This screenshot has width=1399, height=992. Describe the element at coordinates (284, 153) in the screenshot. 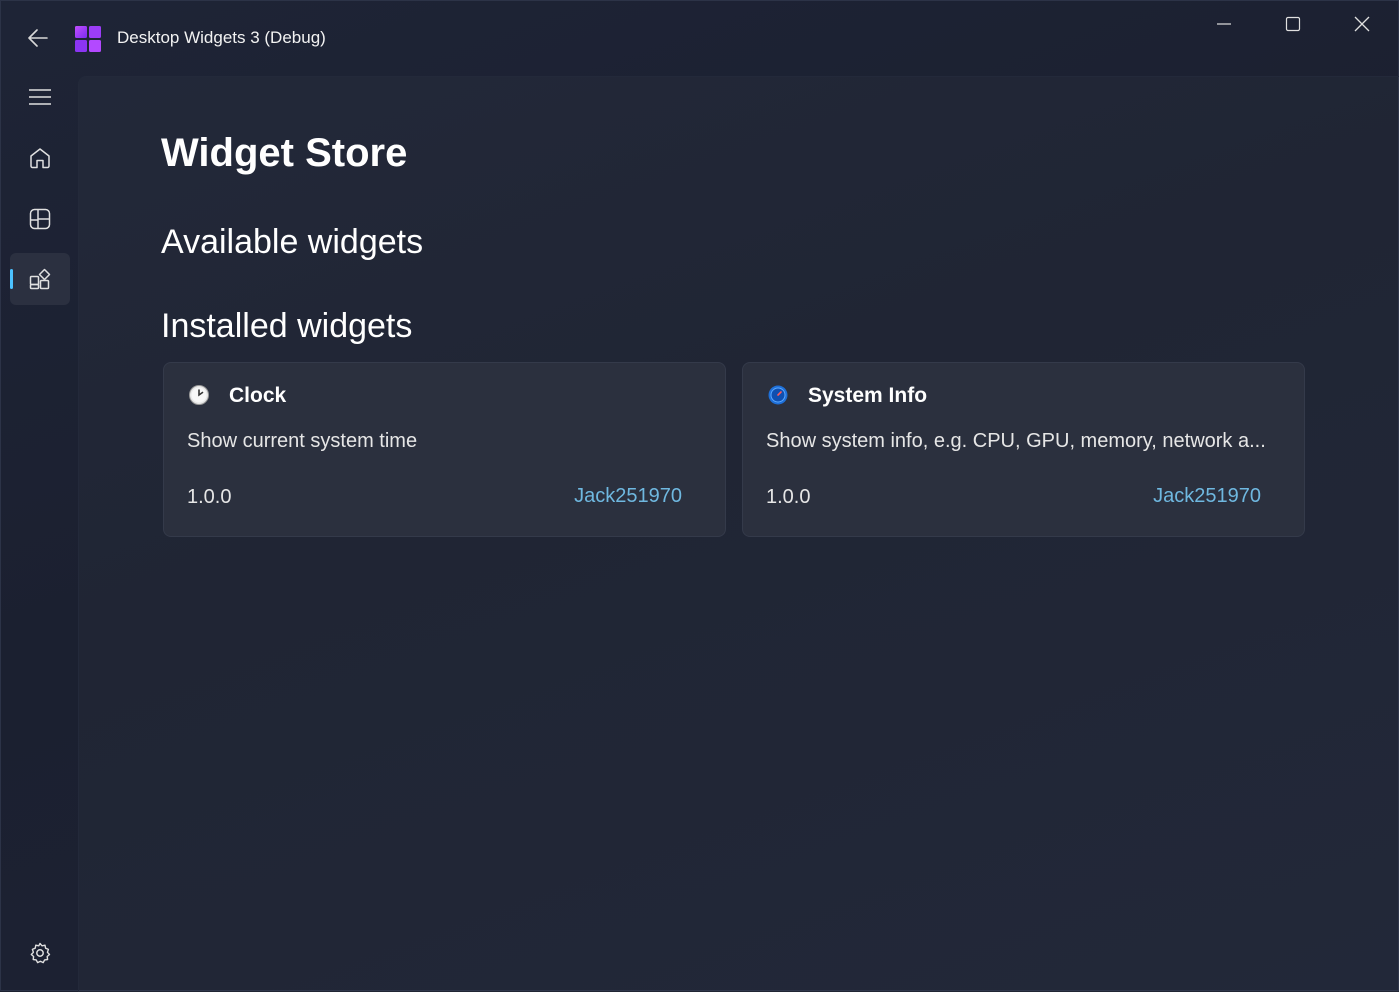

I see `page-title: Widget Store` at that location.